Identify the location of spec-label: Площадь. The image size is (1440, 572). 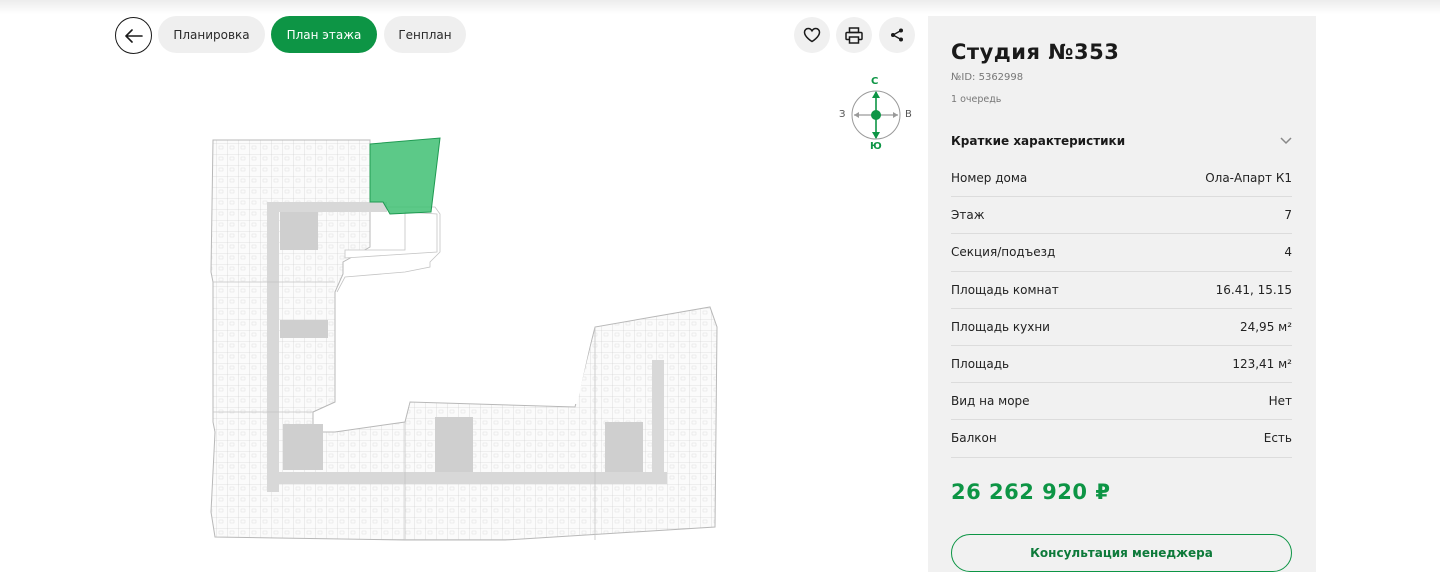
(980, 364).